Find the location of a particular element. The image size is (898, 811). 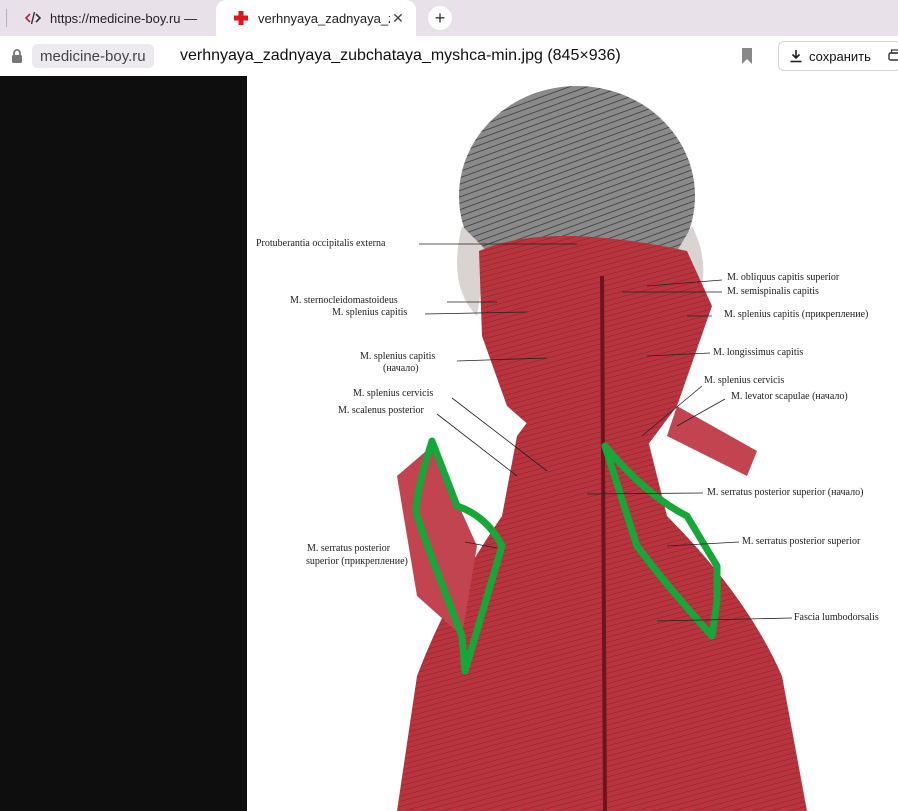

plus-icon: + is located at coordinates (440, 18).